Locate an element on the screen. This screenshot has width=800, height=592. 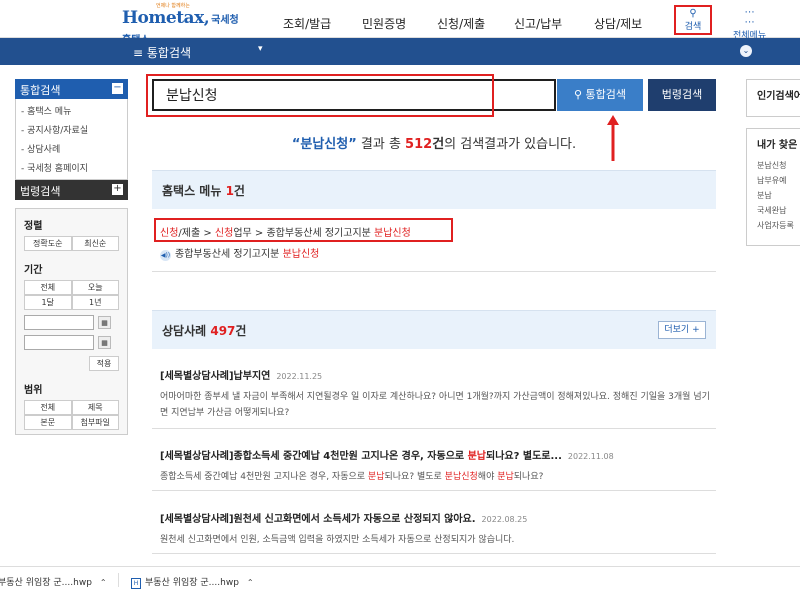
nav-consult-report: 상담/제보 is located at coordinates (618, 23).